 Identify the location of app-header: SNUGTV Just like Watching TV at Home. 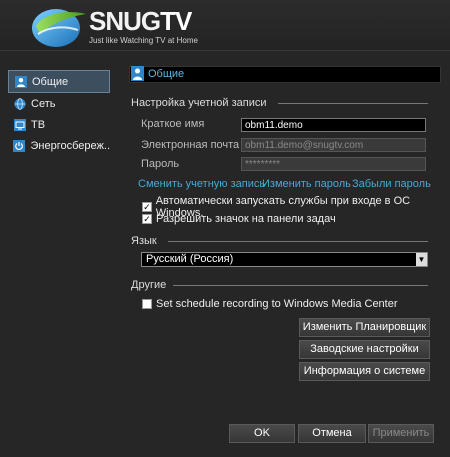
(225, 25).